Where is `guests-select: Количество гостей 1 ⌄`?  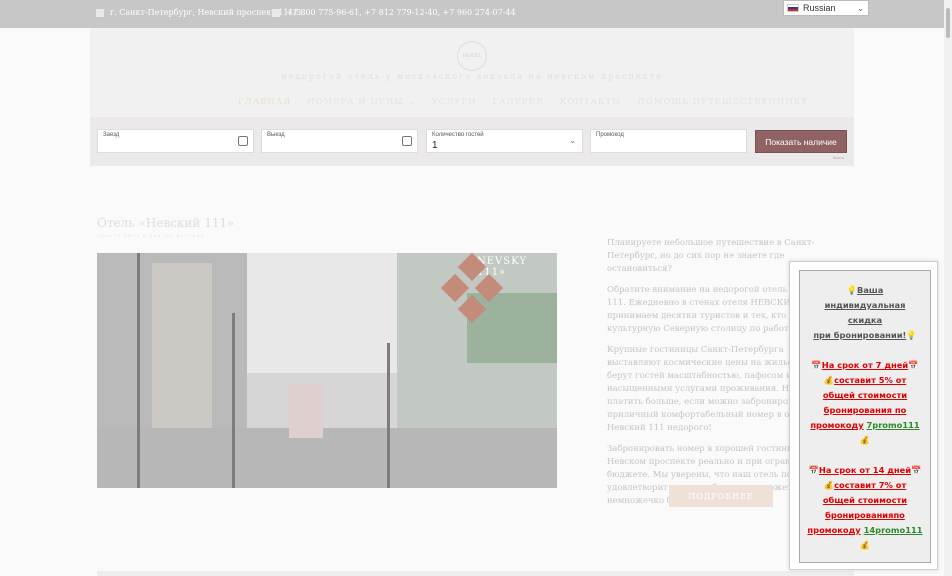
guests-select: Количество гостей 1 ⌄ is located at coordinates (504, 141).